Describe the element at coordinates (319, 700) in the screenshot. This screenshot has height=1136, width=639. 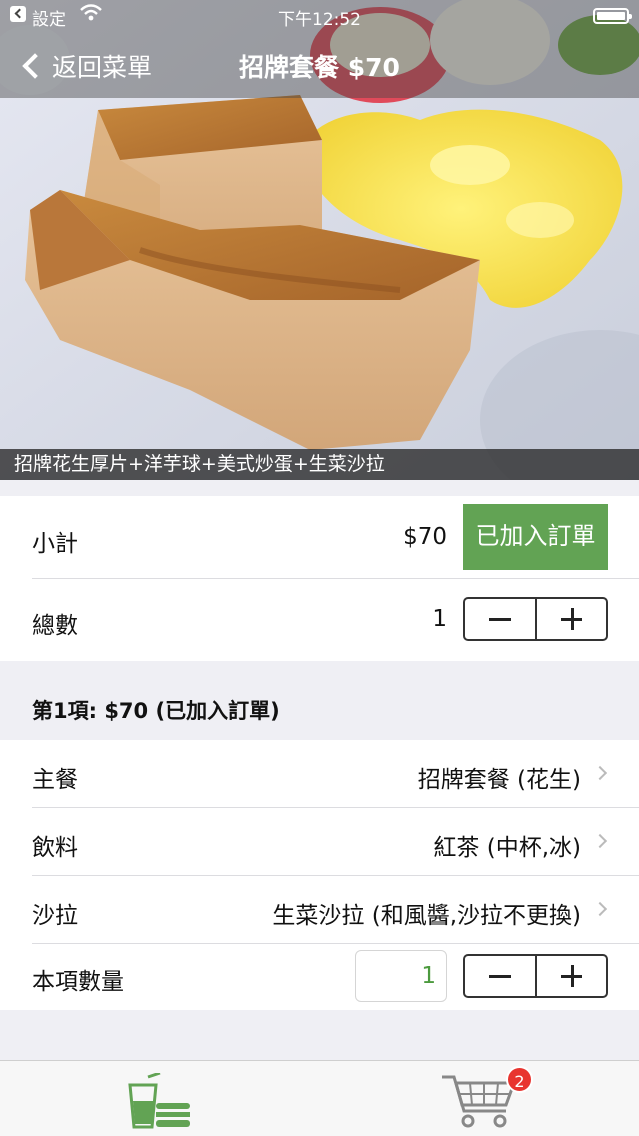
I see `item-section-header: 第1項: $70 (已加入訂單)` at that location.